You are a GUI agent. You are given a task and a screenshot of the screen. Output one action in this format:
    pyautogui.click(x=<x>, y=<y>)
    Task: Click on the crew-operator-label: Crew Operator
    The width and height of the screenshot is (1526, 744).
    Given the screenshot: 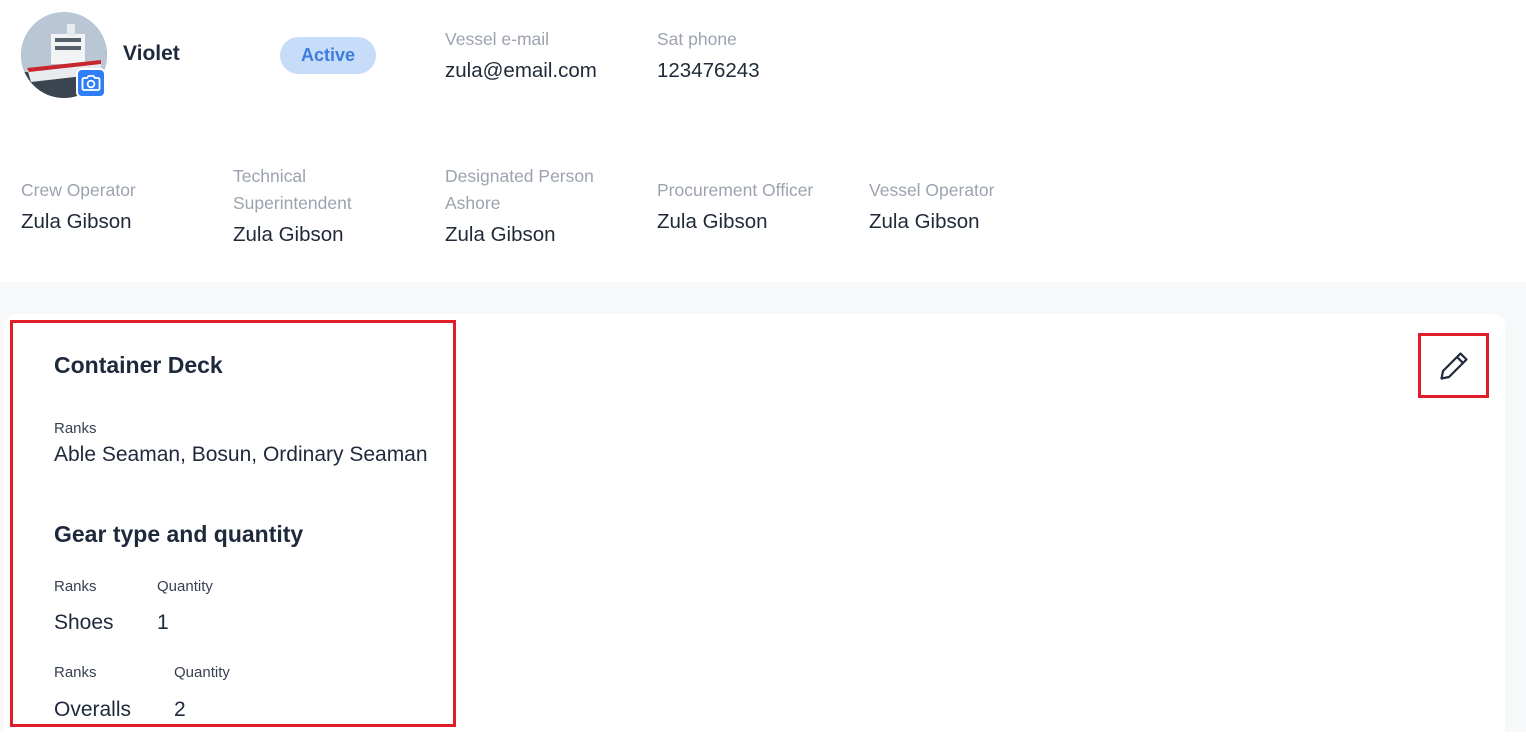 What is the action you would take?
    pyautogui.click(x=78, y=190)
    